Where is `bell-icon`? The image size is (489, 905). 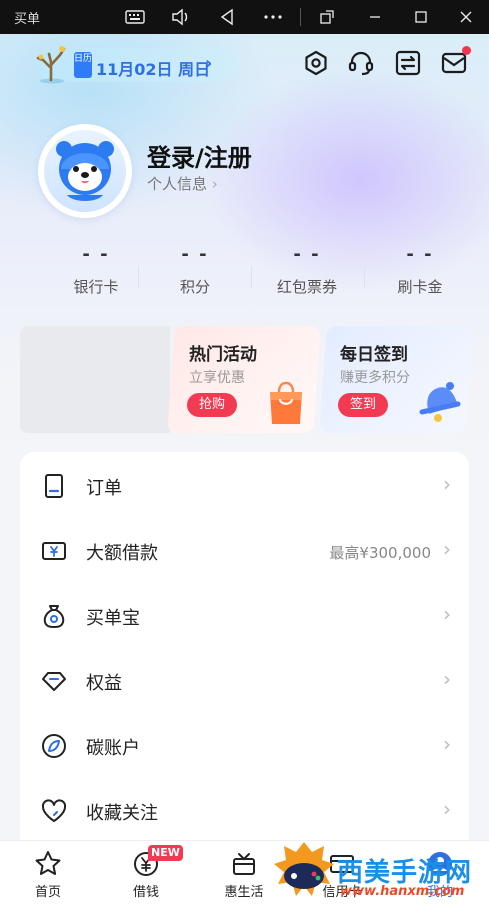 bell-icon is located at coordinates (440, 402).